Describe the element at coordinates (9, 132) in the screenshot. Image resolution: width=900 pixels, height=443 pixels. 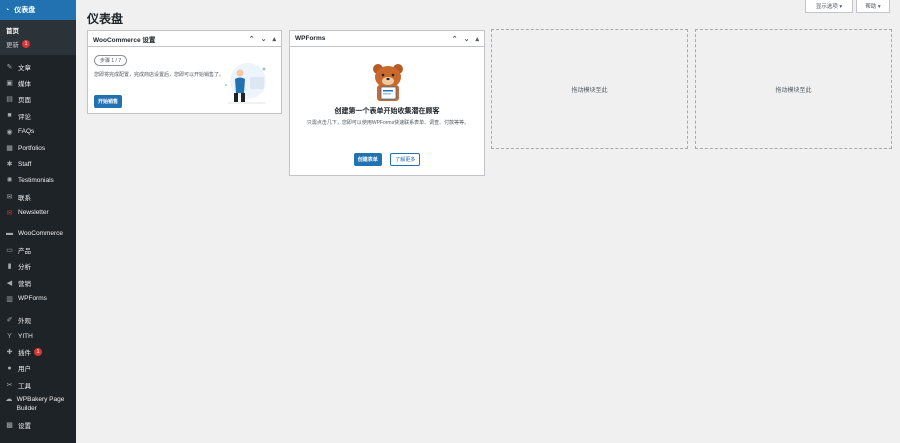
I see `faq-icon: ◉` at that location.